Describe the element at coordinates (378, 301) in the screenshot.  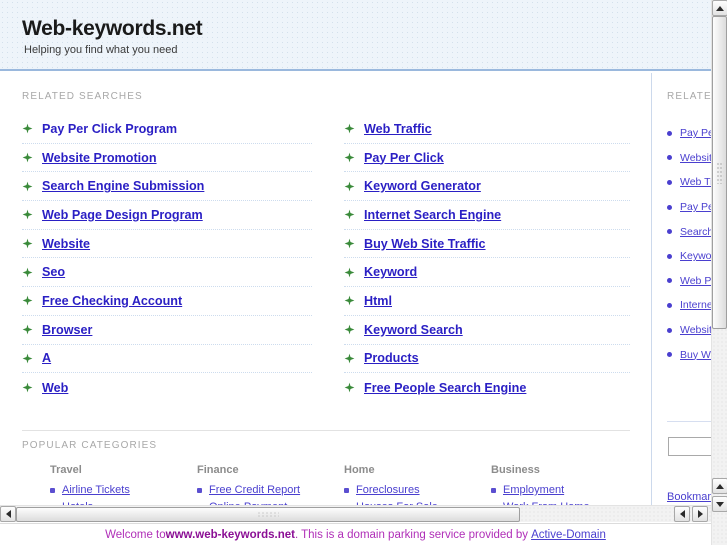
I see `related-search-link: Html` at that location.